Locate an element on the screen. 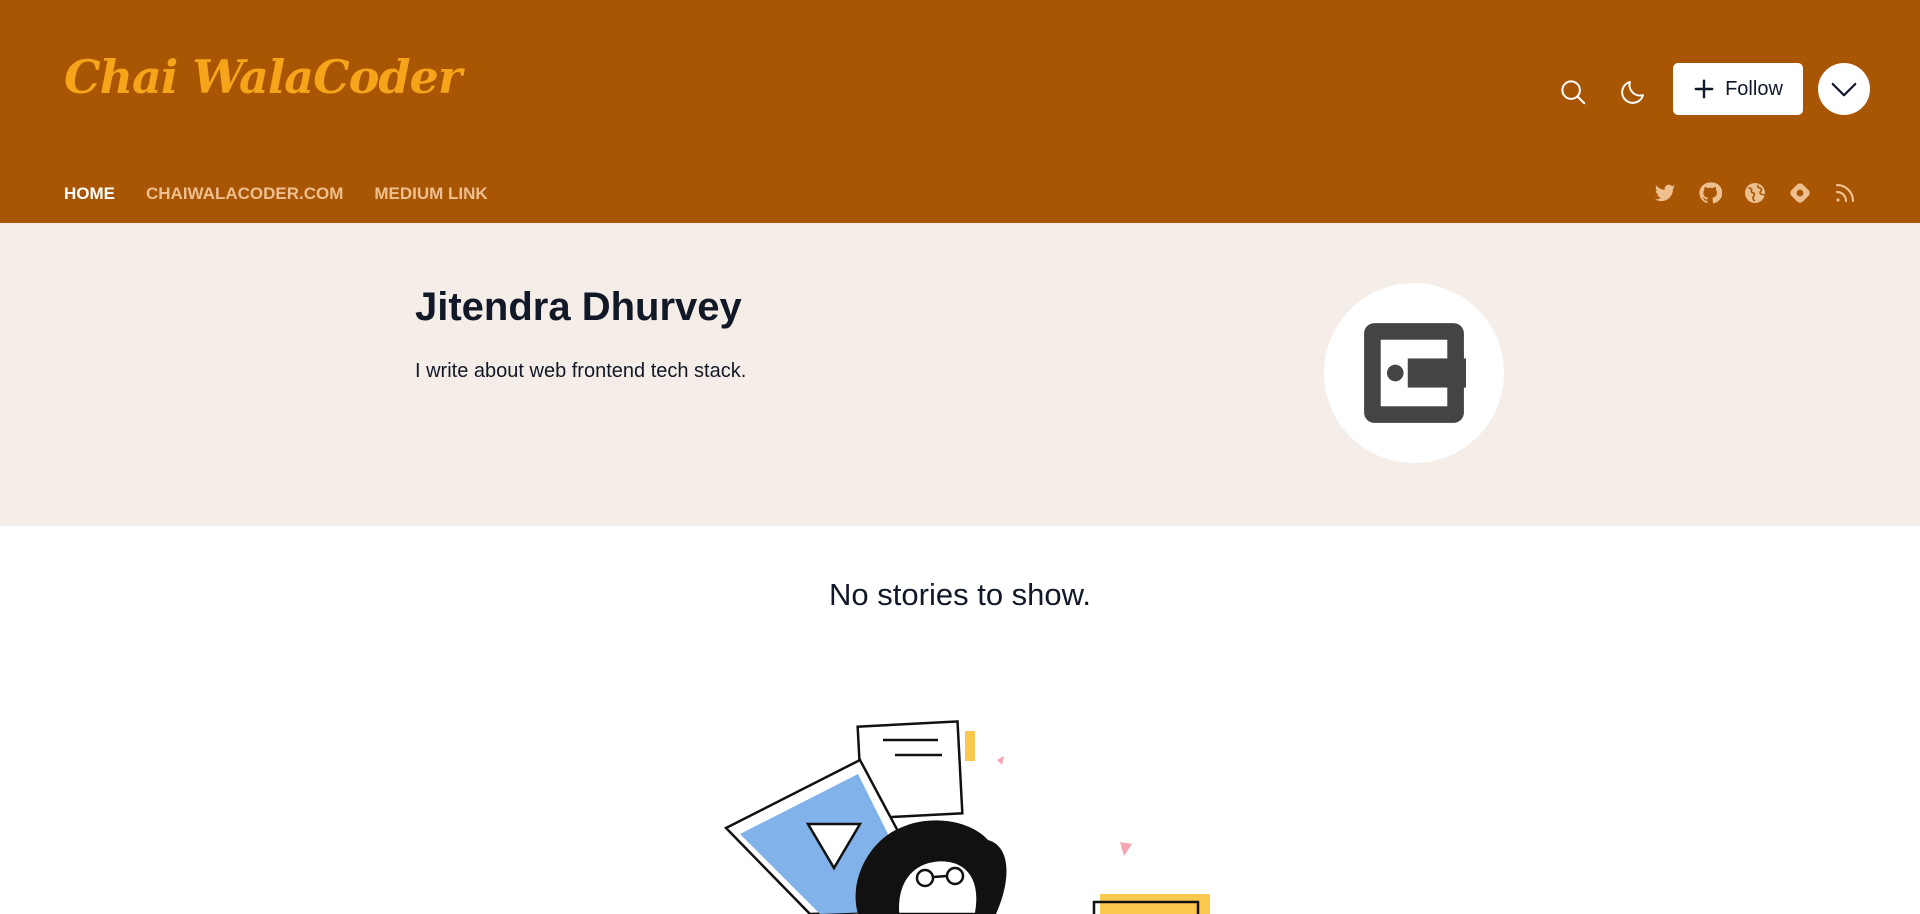  search-button is located at coordinates (1573, 92).